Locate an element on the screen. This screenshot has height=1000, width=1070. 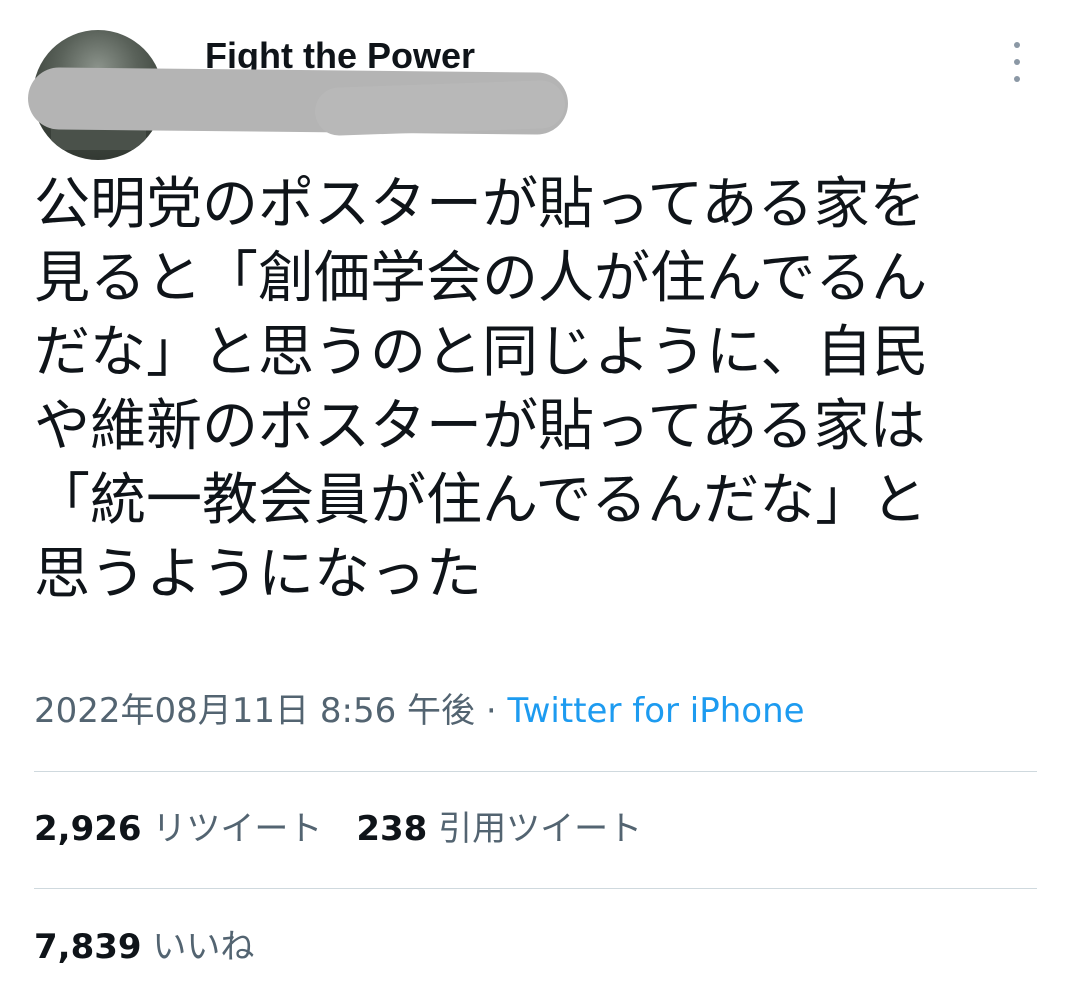
quote-count: 238 is located at coordinates (392, 829).